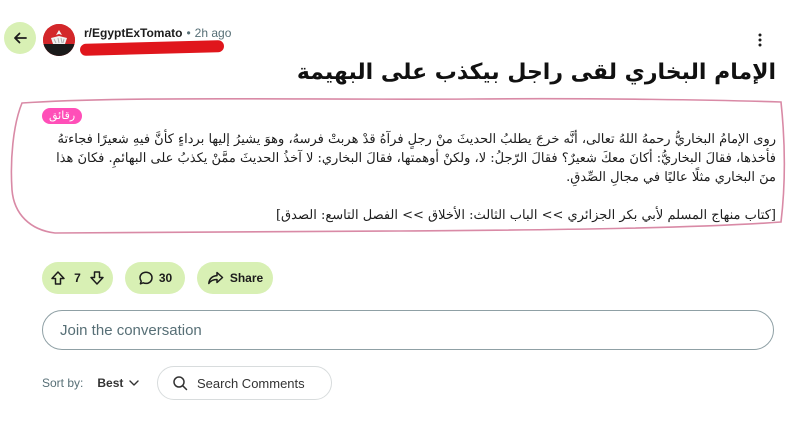 The width and height of the screenshot is (794, 426). Describe the element at coordinates (165, 278) in the screenshot. I see `comment-count: 30` at that location.